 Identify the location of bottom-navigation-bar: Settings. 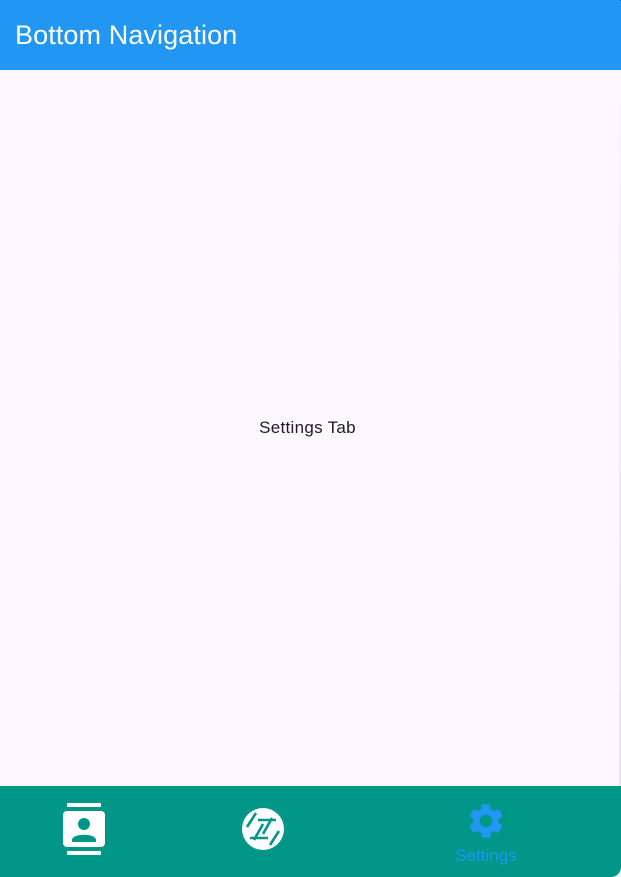
(310, 831).